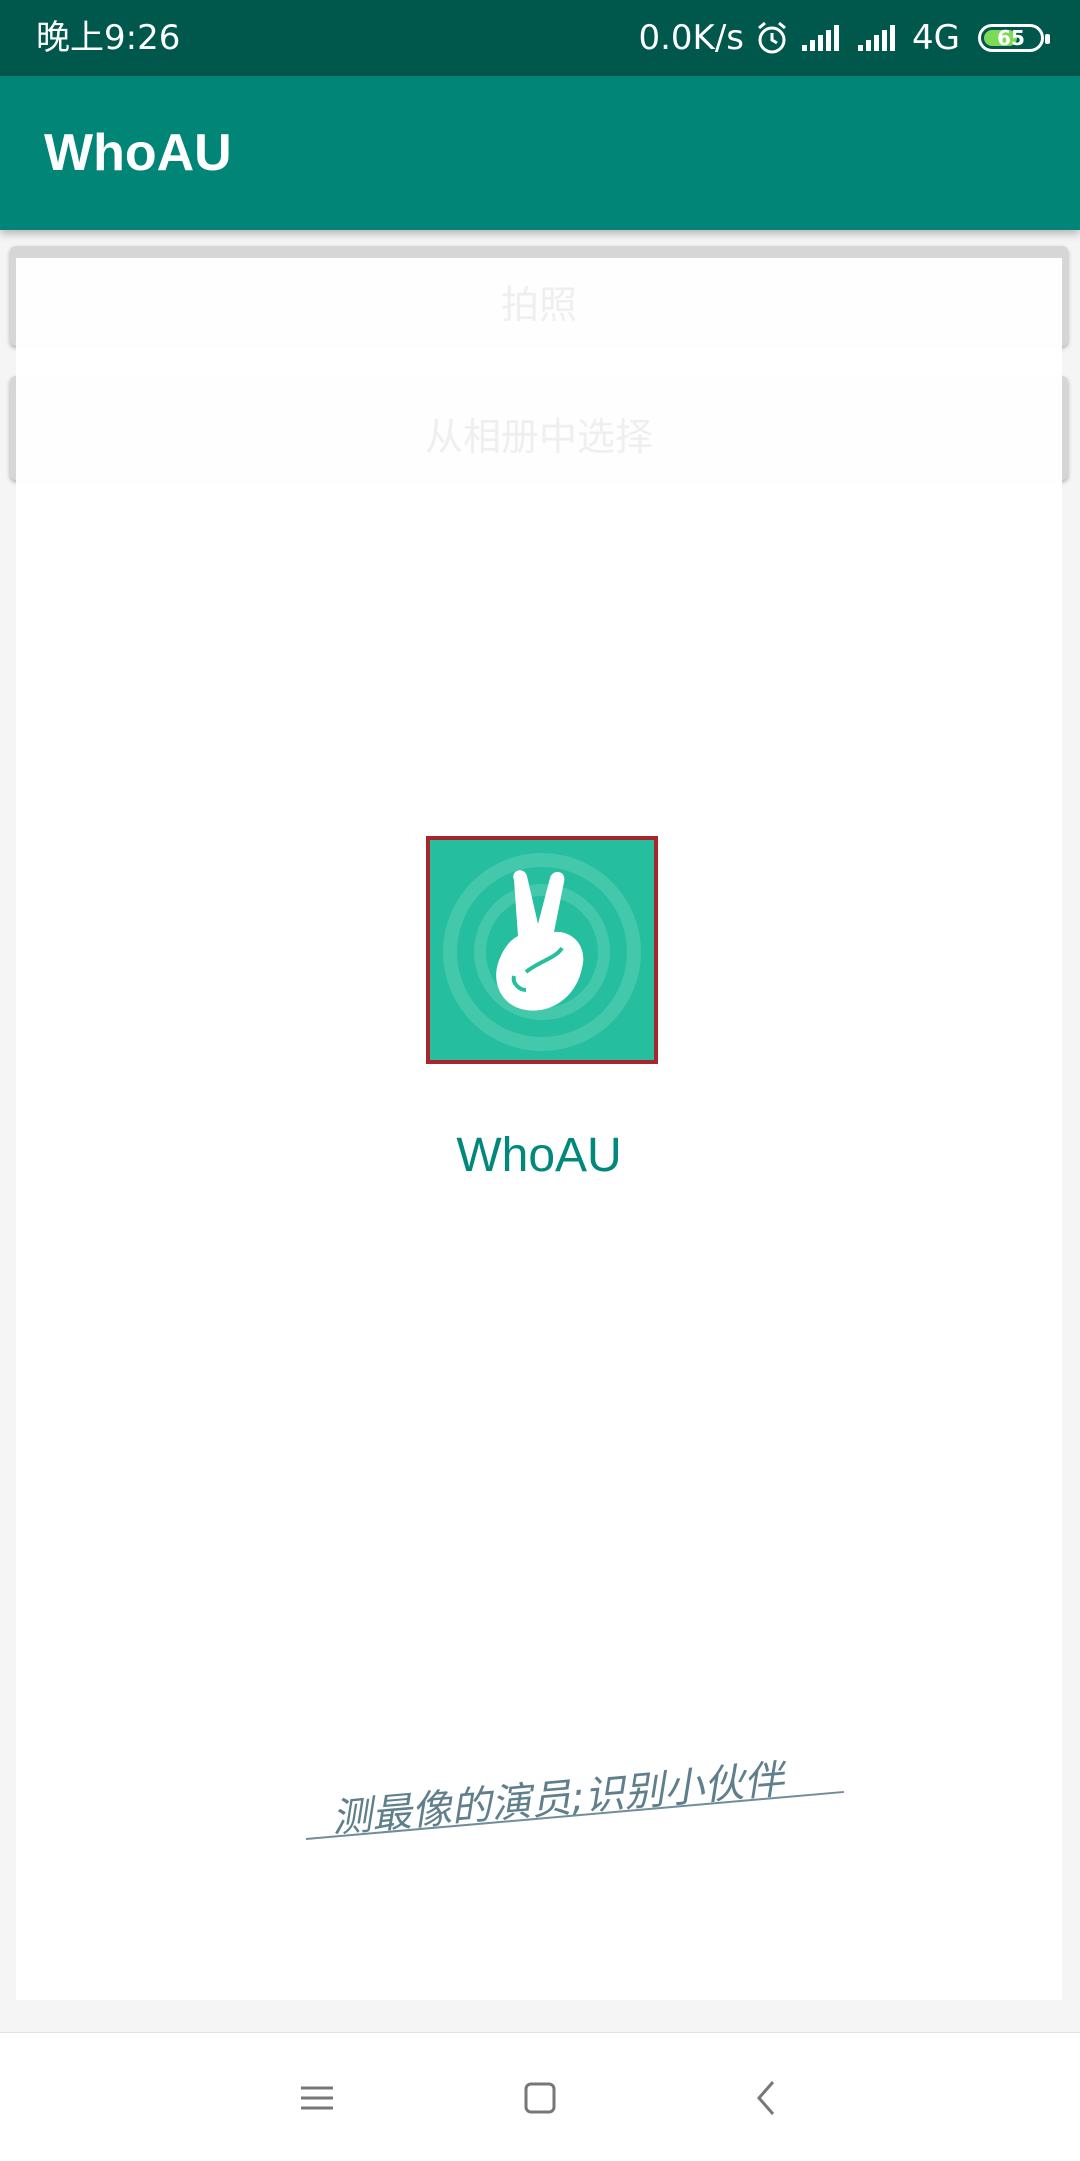  I want to click on menu-button, so click(317, 2098).